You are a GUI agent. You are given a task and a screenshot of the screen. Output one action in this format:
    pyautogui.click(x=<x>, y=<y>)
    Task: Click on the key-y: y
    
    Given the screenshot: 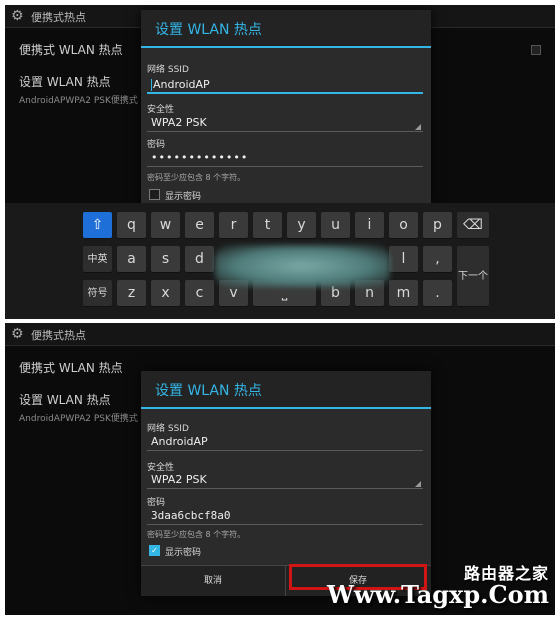 What is the action you would take?
    pyautogui.click(x=301, y=225)
    